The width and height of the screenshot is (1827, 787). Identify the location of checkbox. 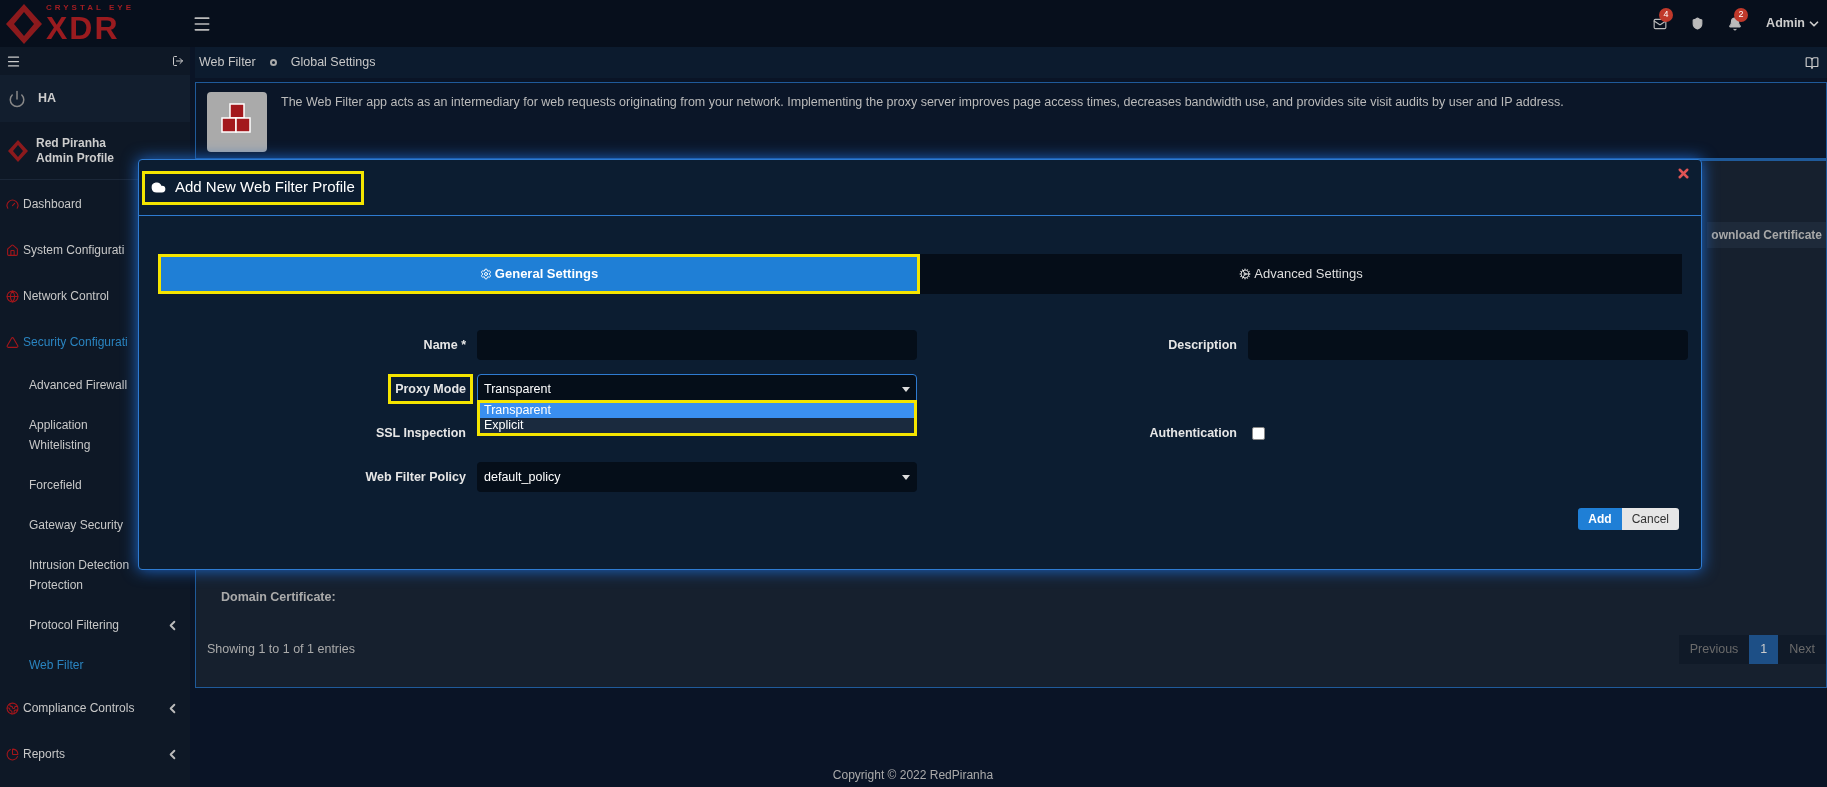
(1258, 433).